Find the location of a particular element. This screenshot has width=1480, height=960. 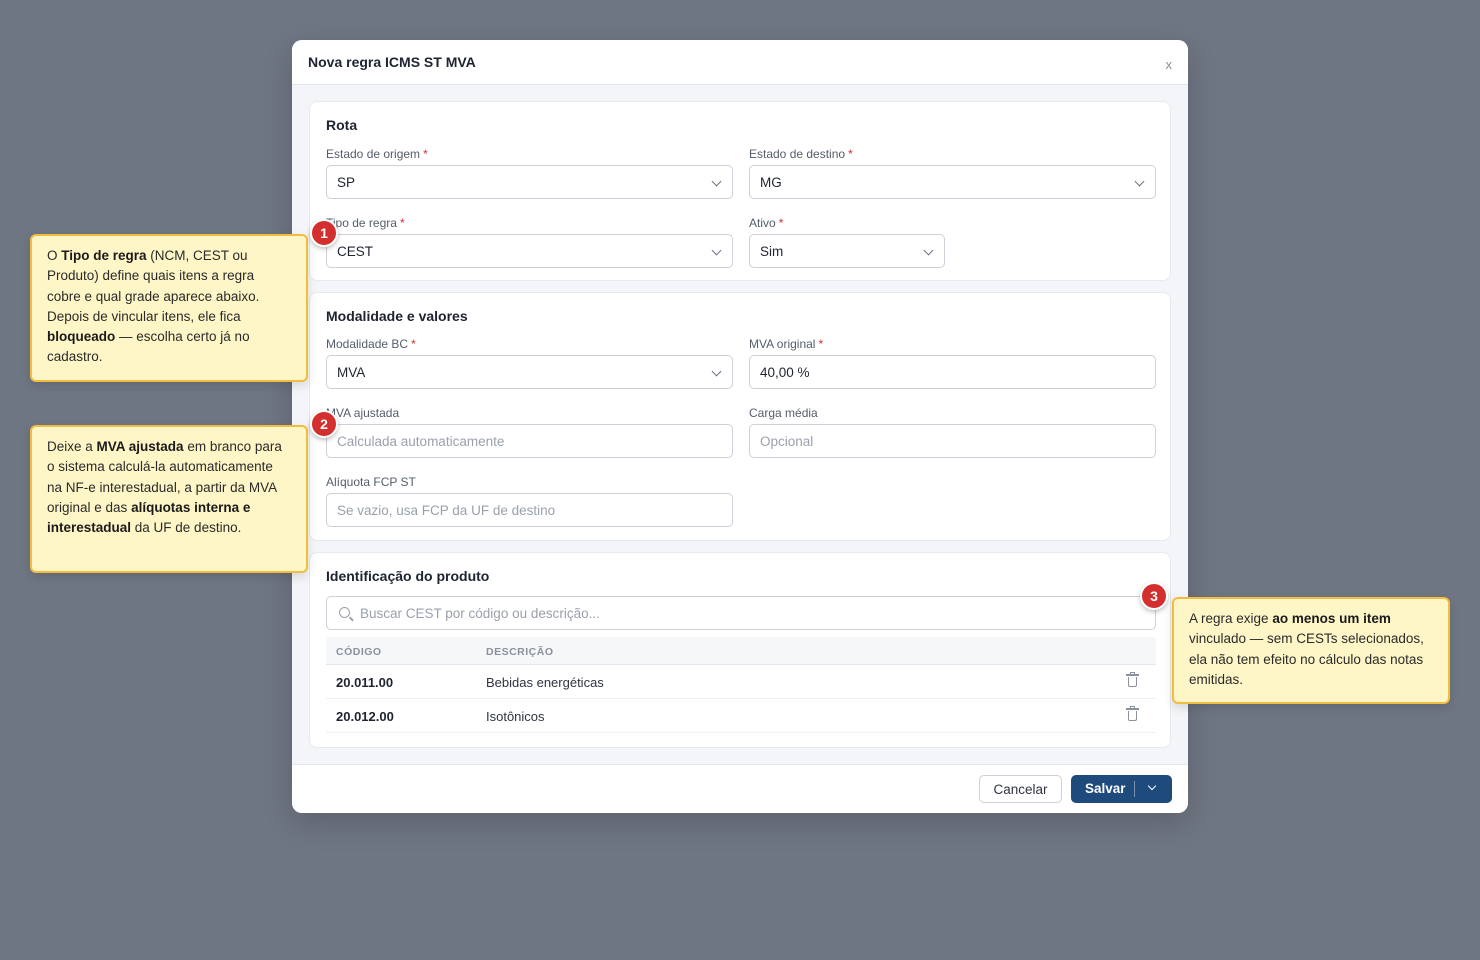

table-header: CÓDIGO DESCRIÇÃO is located at coordinates (741, 651).